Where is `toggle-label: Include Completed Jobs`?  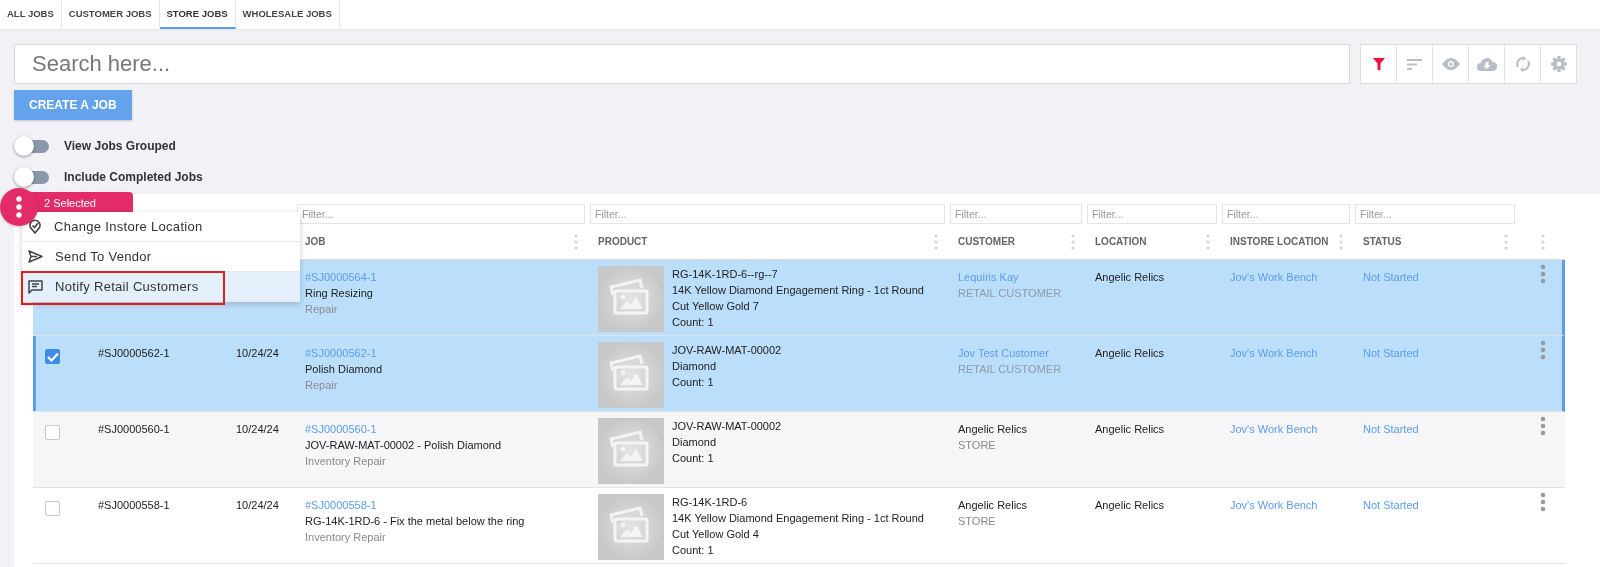 toggle-label: Include Completed Jobs is located at coordinates (133, 176).